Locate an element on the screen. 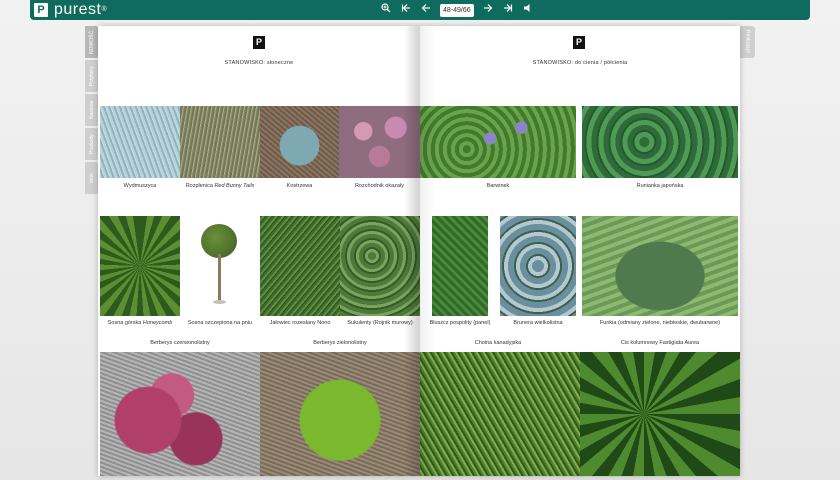 This screenshot has height=480, width=840. photo-wydmuszyca is located at coordinates (140, 142).